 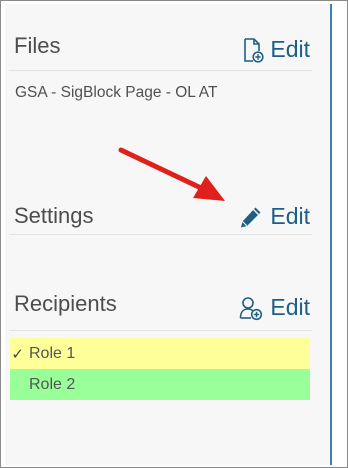 I want to click on files-edit-button: Edit, so click(x=276, y=49).